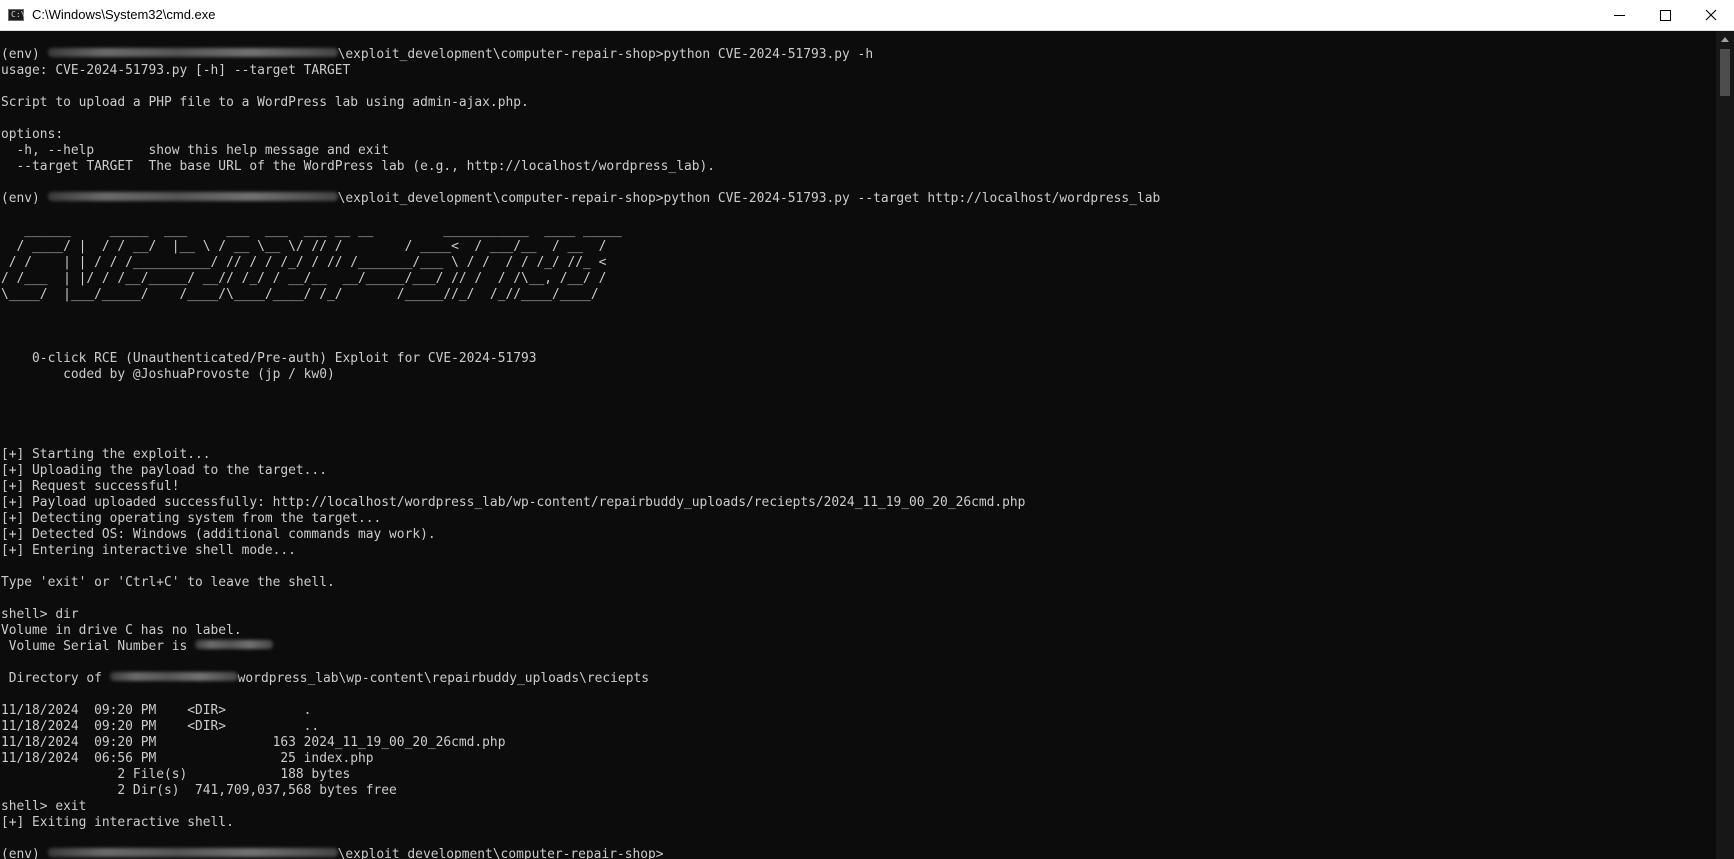  I want to click on scroll-up-button, so click(1725, 39).